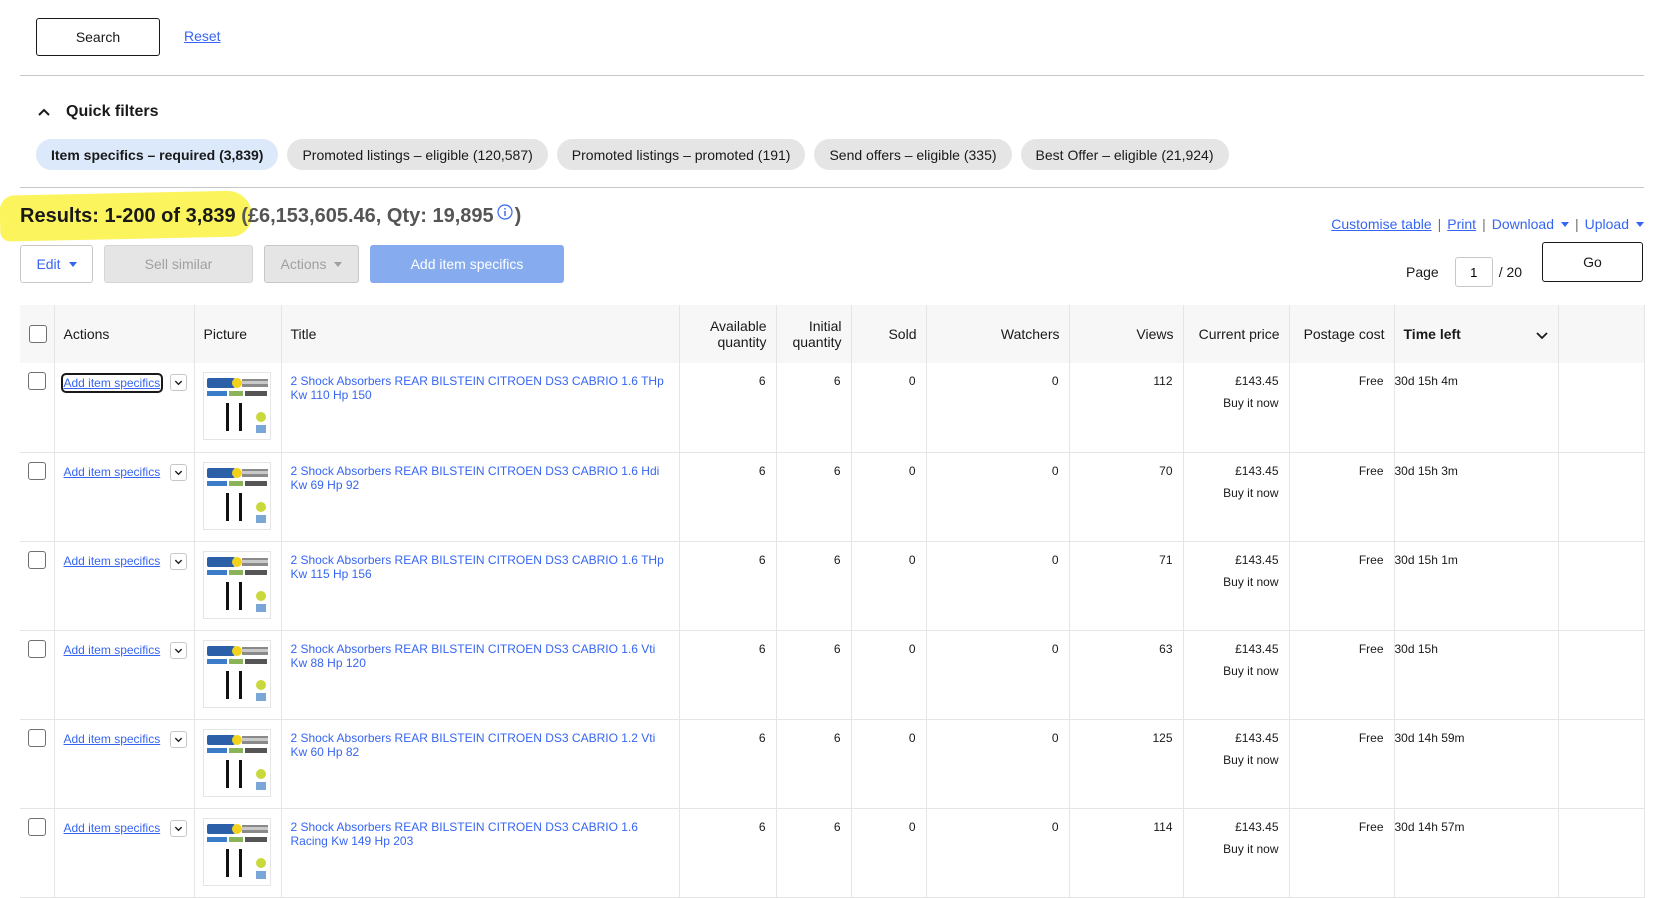 This screenshot has width=1666, height=898. I want to click on chevron-down-icon, so click(179, 828).